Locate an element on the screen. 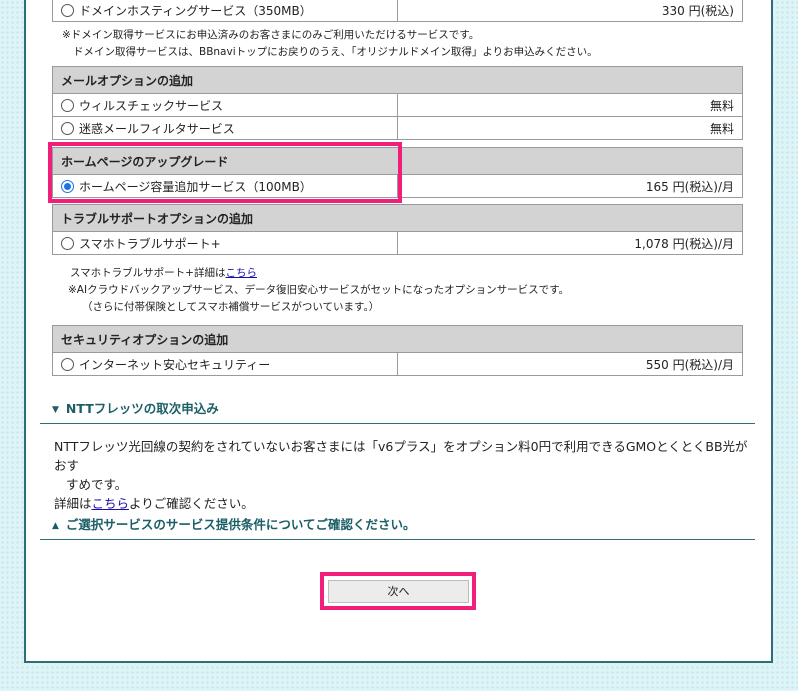  trouble-note-line1: スマホトラブルサポート+詳細はこちら is located at coordinates (319, 273).